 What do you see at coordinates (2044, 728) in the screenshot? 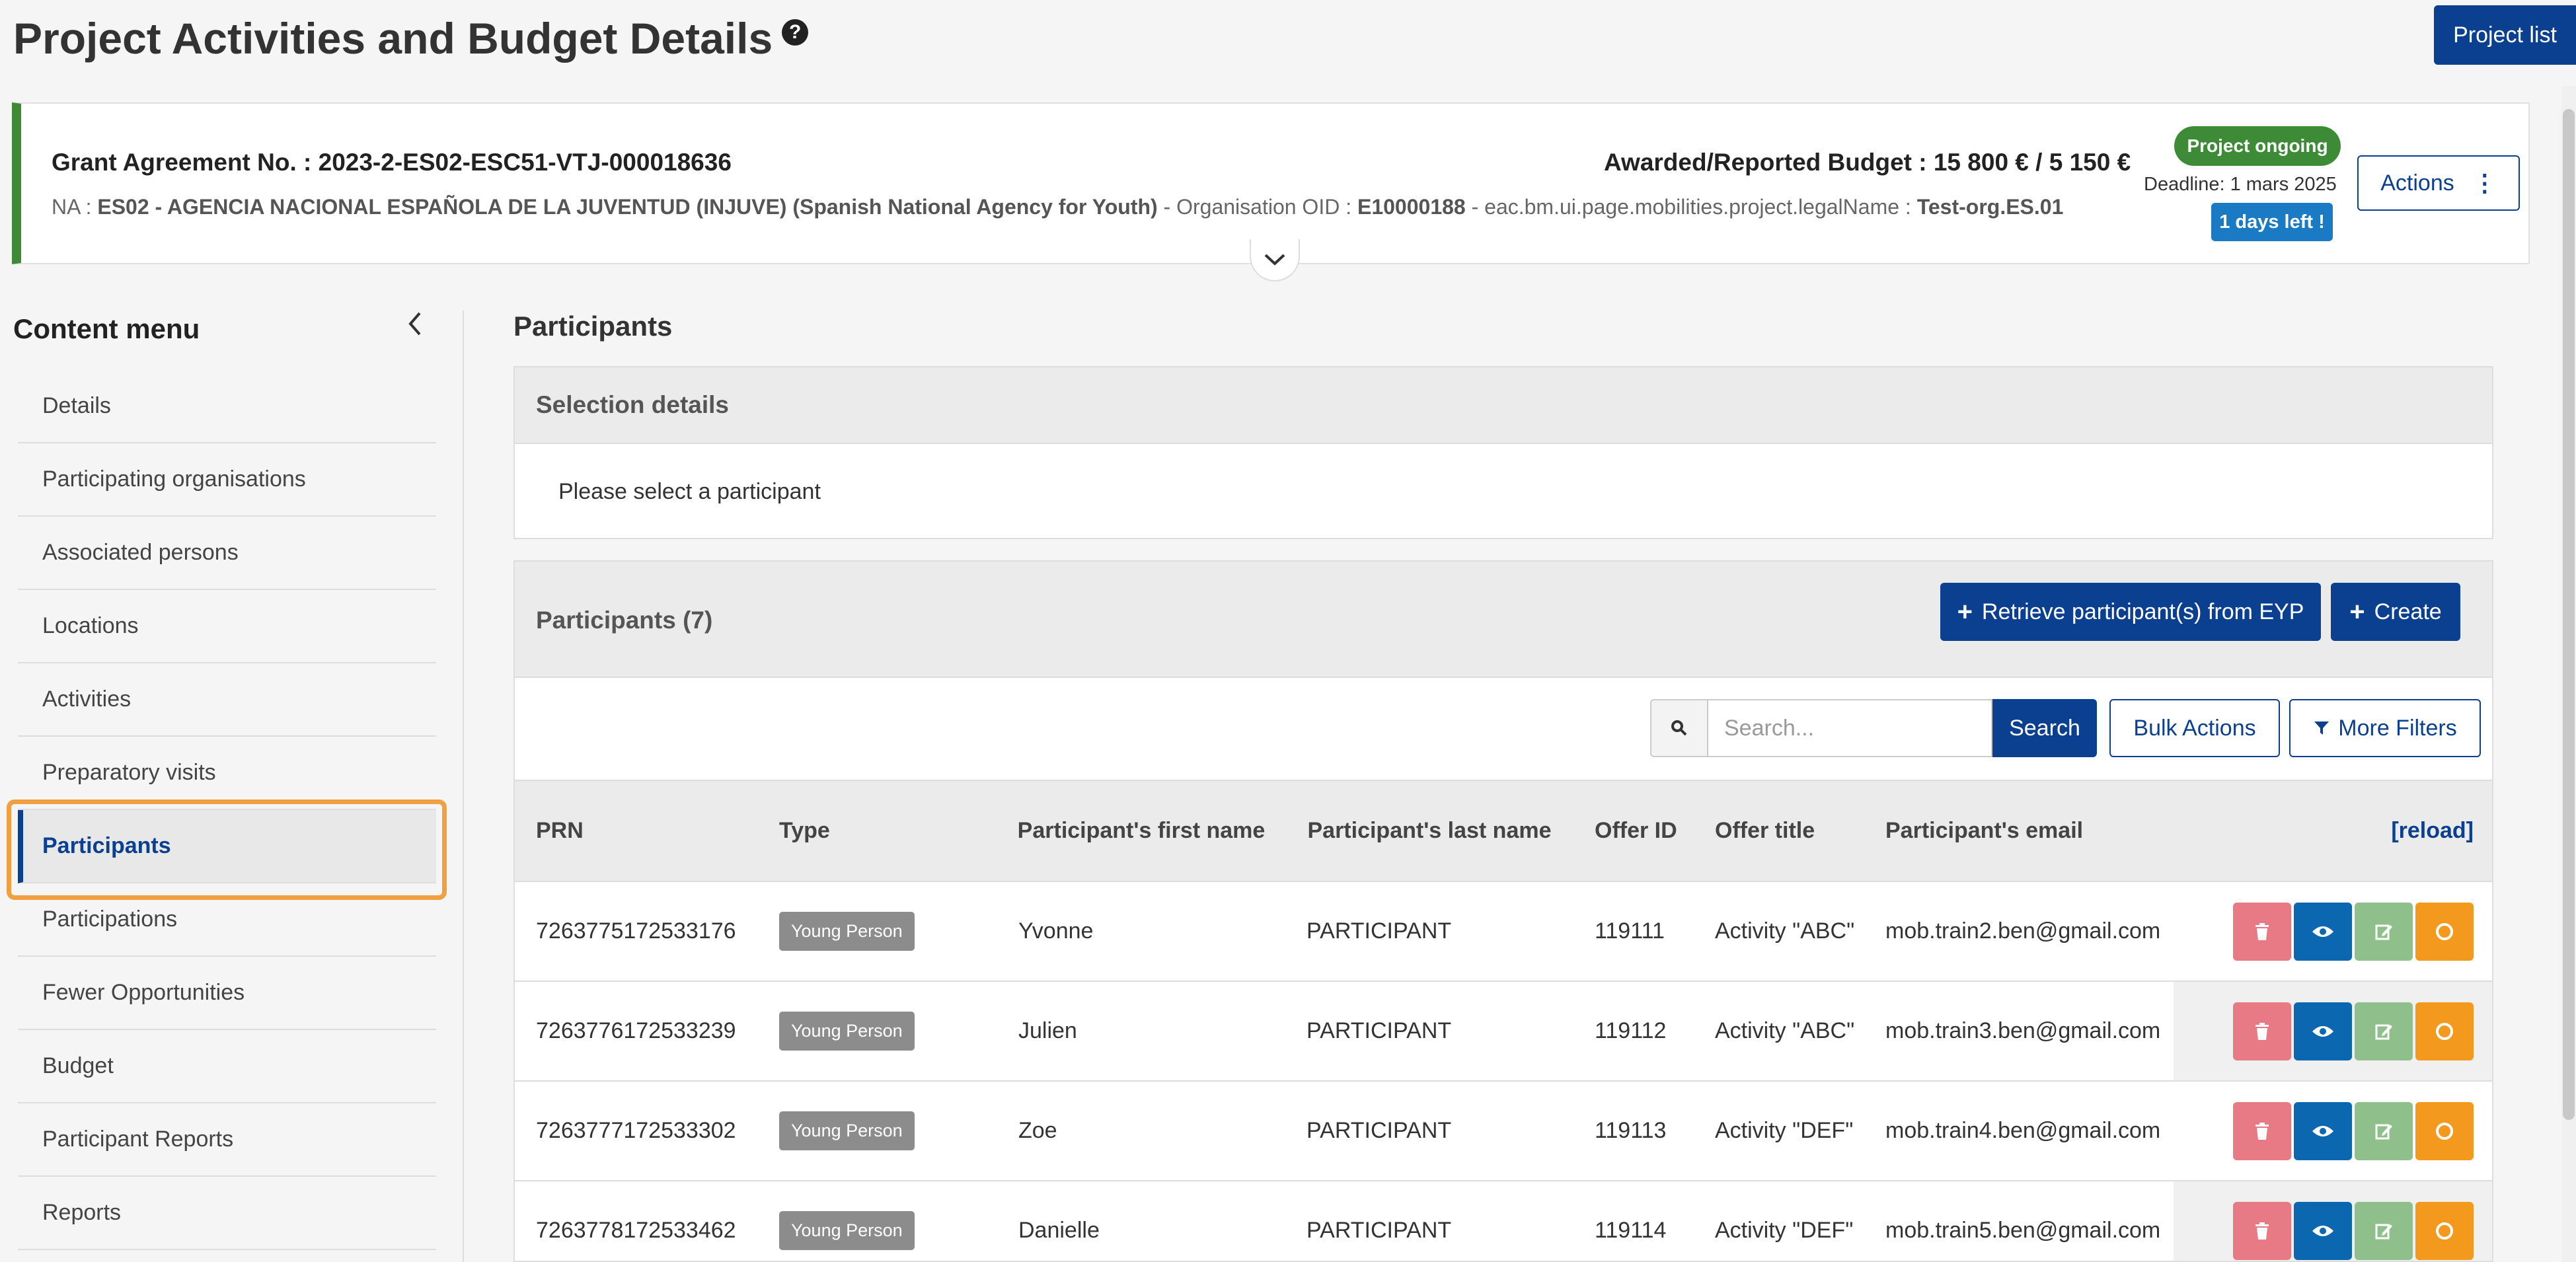
I see `search-button: Search` at bounding box center [2044, 728].